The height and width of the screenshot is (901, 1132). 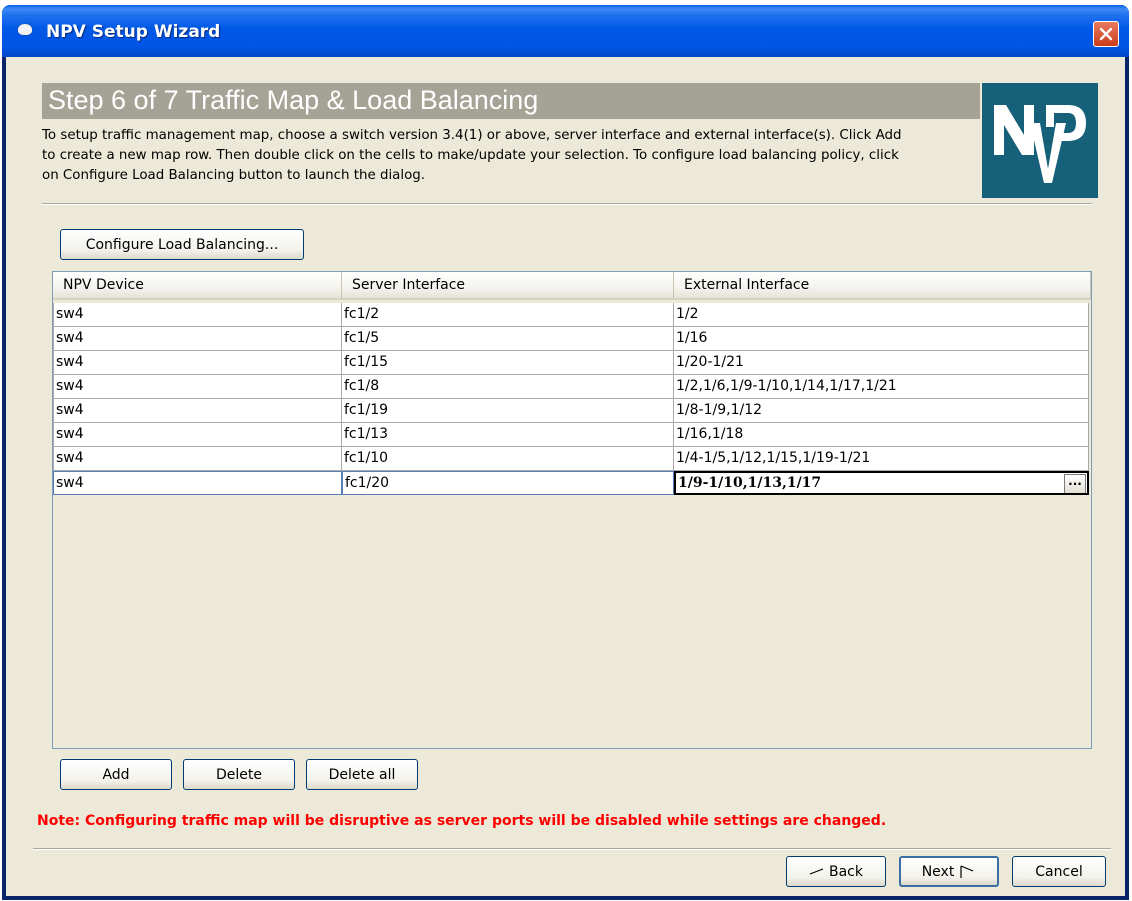 I want to click on back-arrow-icon, so click(x=816, y=871).